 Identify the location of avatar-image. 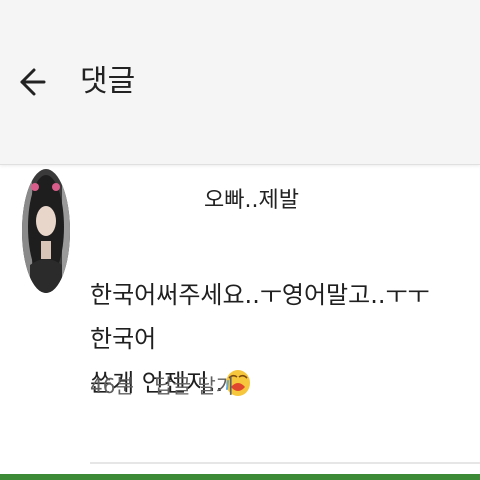
(46, 231).